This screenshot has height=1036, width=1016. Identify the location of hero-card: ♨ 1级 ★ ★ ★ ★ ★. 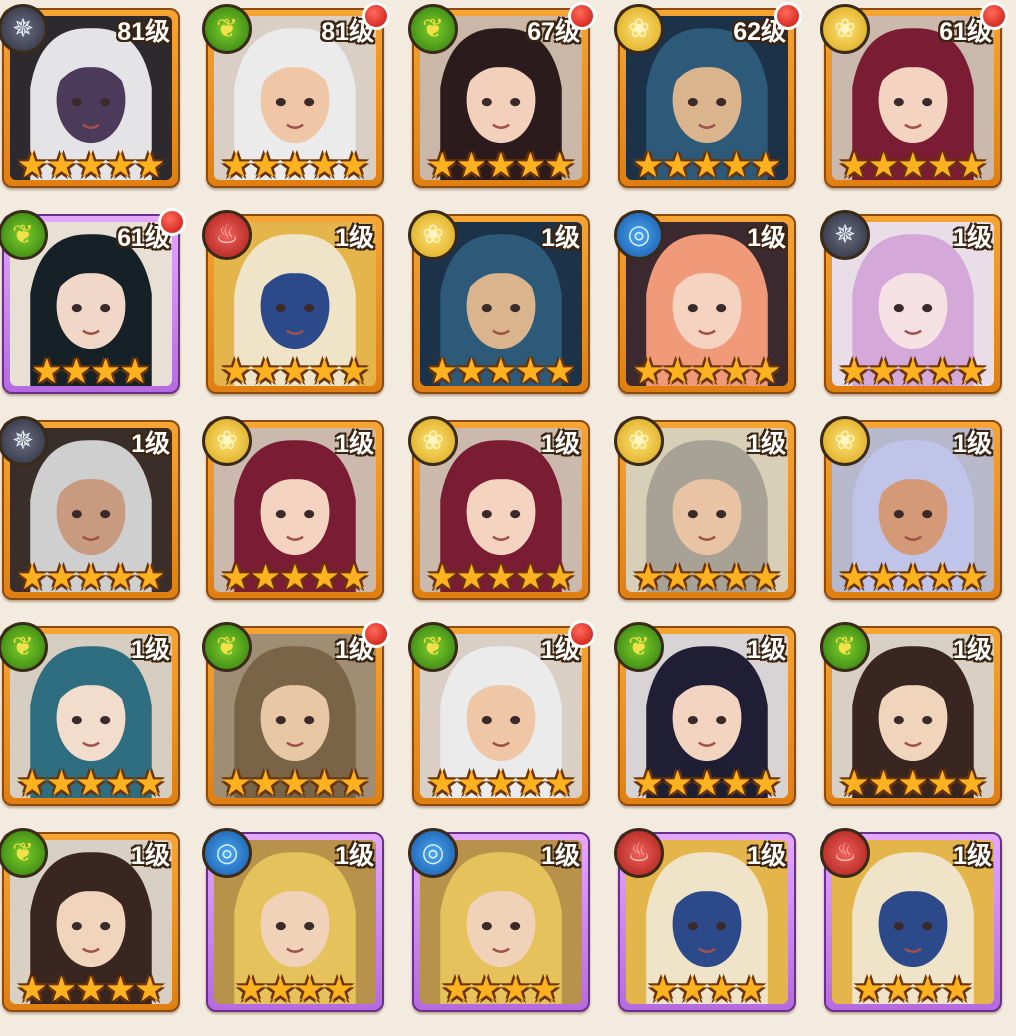
(293, 302).